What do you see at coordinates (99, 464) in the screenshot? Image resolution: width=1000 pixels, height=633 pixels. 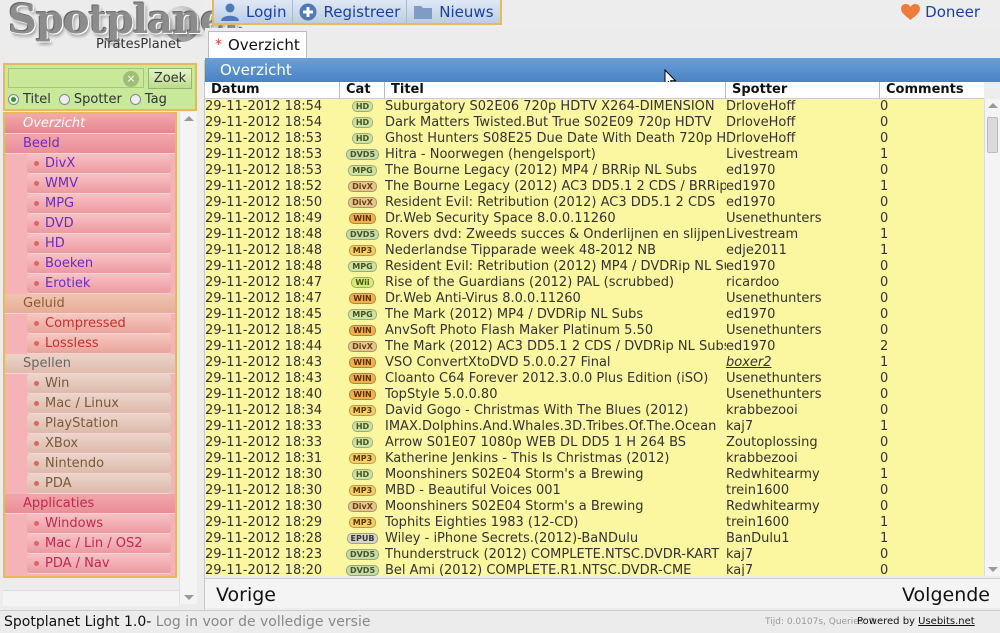 I see `category-nintendo: Nintendo` at bounding box center [99, 464].